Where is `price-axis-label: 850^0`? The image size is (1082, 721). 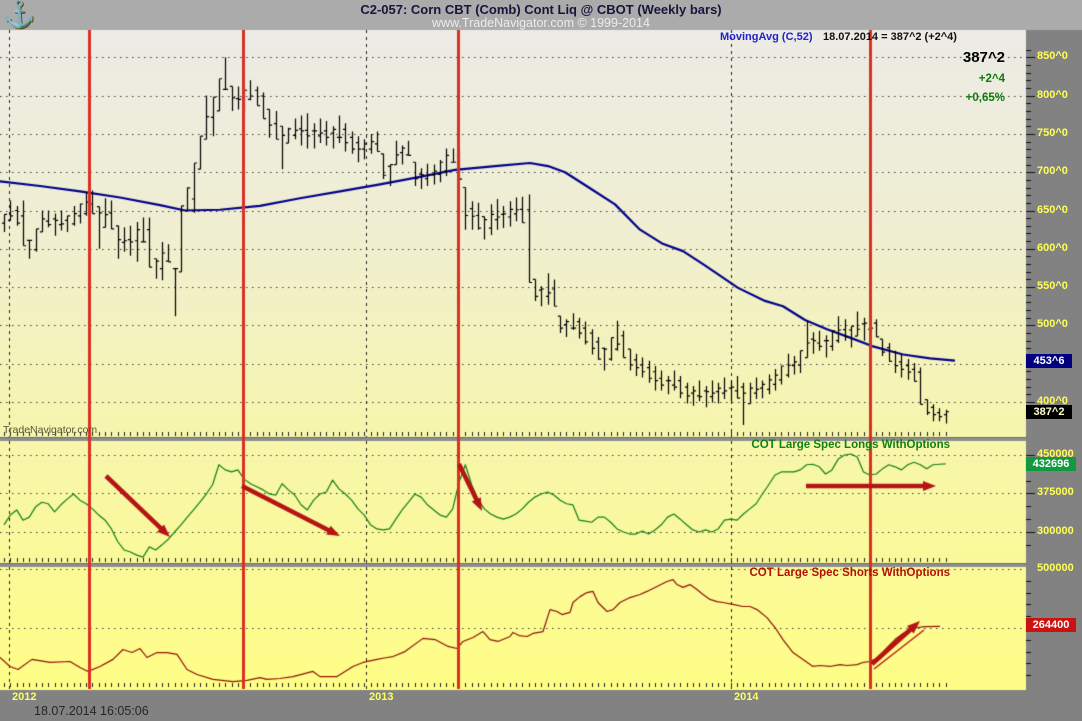 price-axis-label: 850^0 is located at coordinates (1052, 56).